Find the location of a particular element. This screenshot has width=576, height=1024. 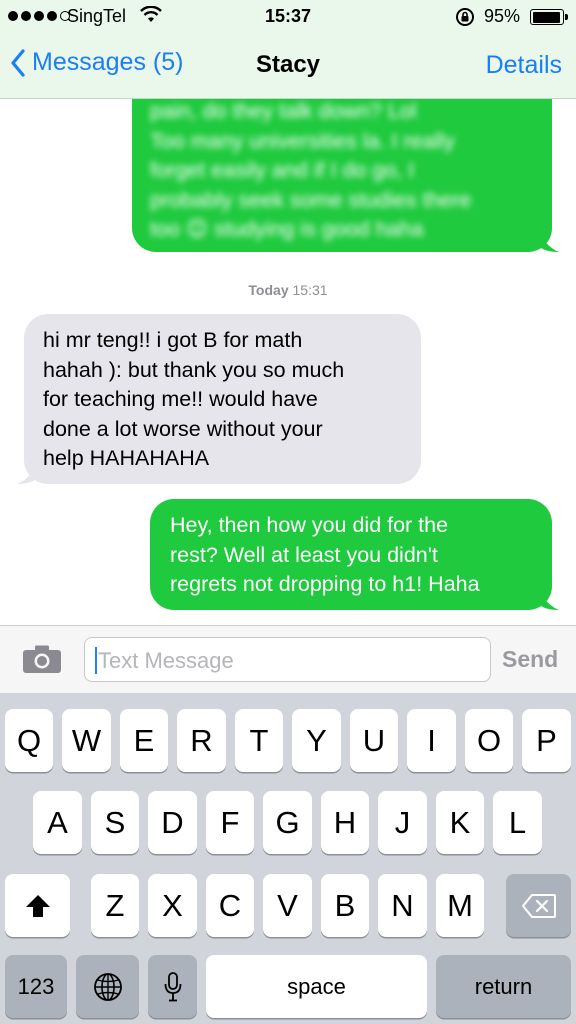

key-x: X is located at coordinates (172, 905).